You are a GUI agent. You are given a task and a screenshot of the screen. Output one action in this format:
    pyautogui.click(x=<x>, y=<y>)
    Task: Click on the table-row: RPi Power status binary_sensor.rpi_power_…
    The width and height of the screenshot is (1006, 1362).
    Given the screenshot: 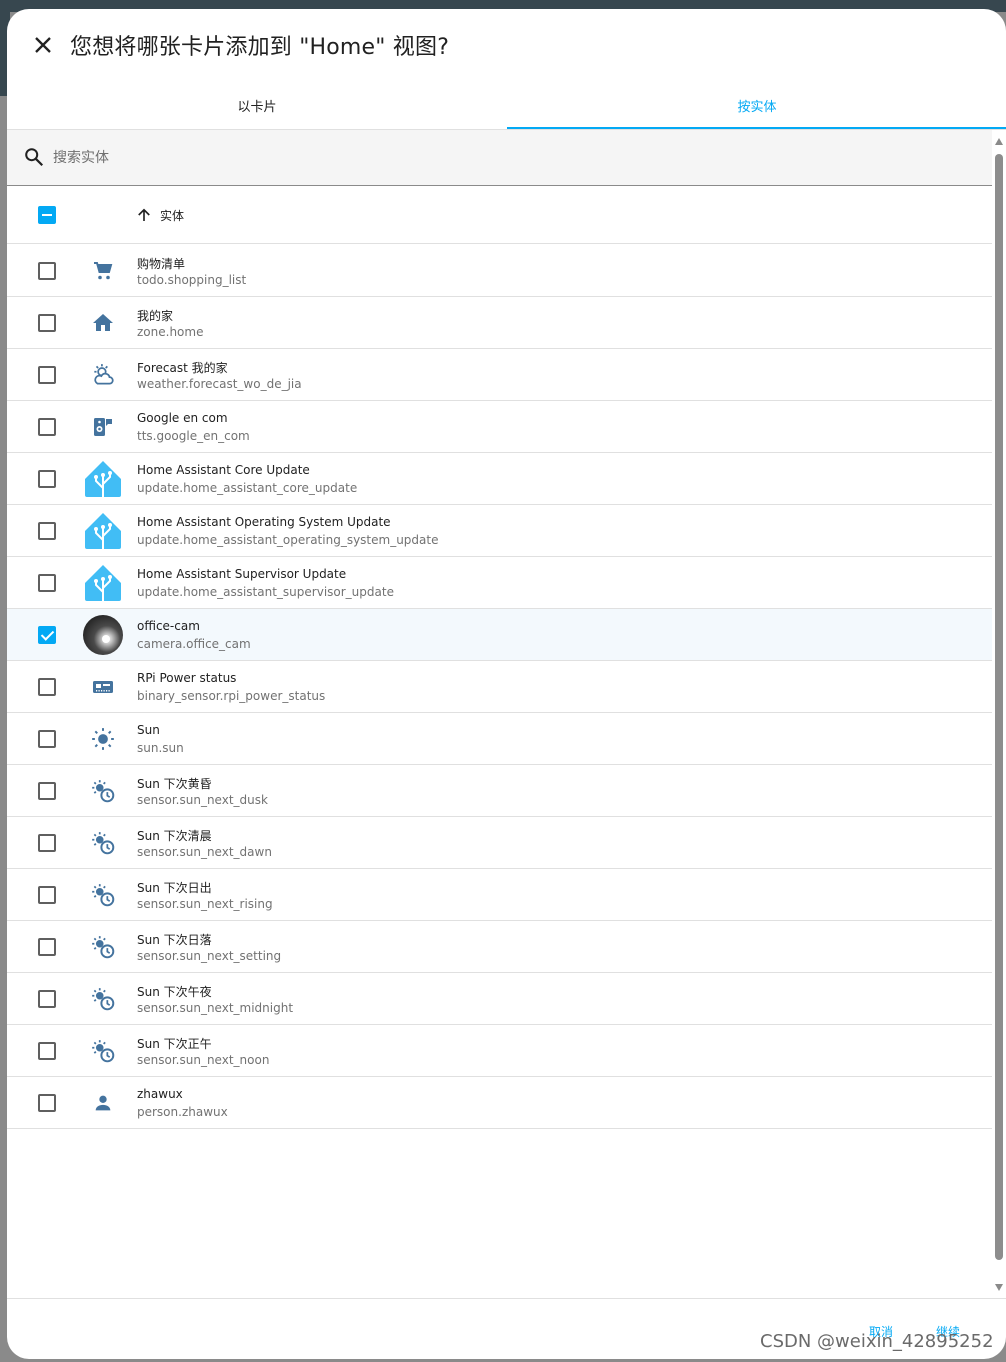 What is the action you would take?
    pyautogui.click(x=499, y=687)
    